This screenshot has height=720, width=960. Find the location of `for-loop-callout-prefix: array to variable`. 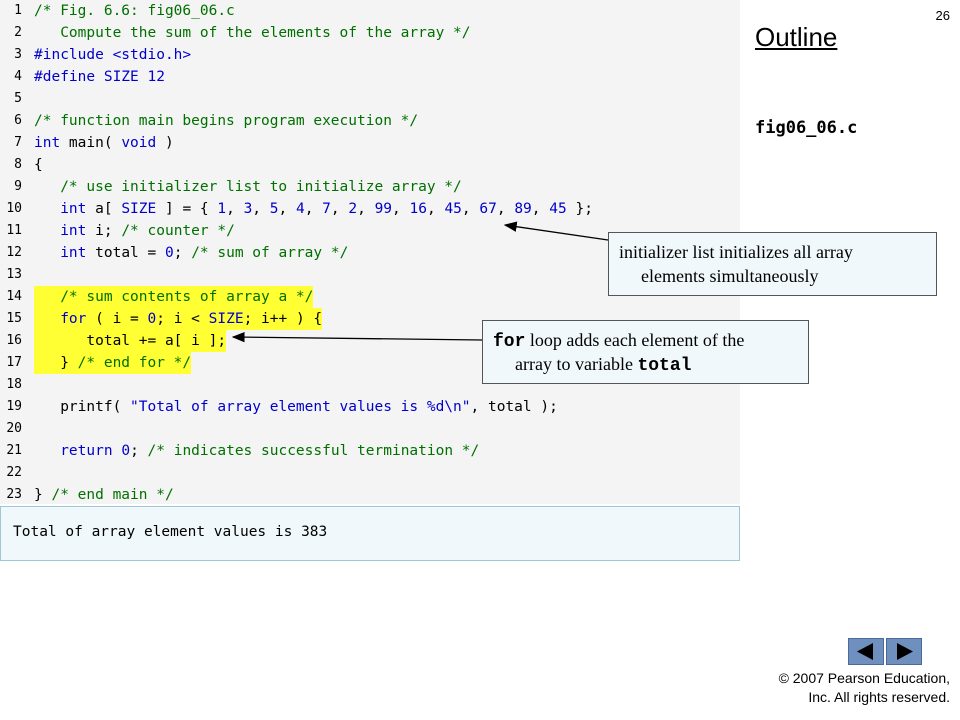

for-loop-callout-prefix: array to variable is located at coordinates (576, 364).